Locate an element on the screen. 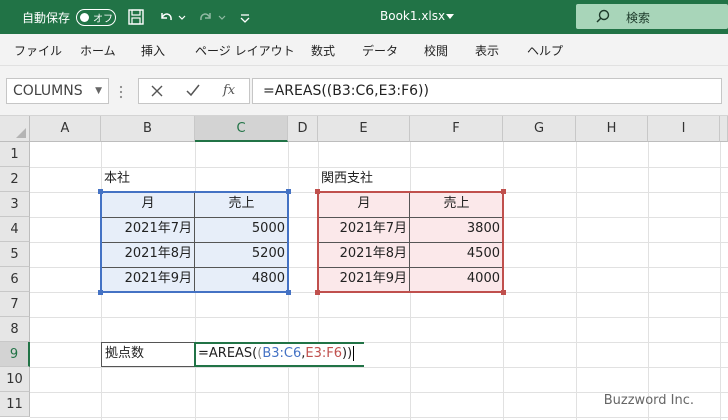  undo-icon is located at coordinates (166, 17).